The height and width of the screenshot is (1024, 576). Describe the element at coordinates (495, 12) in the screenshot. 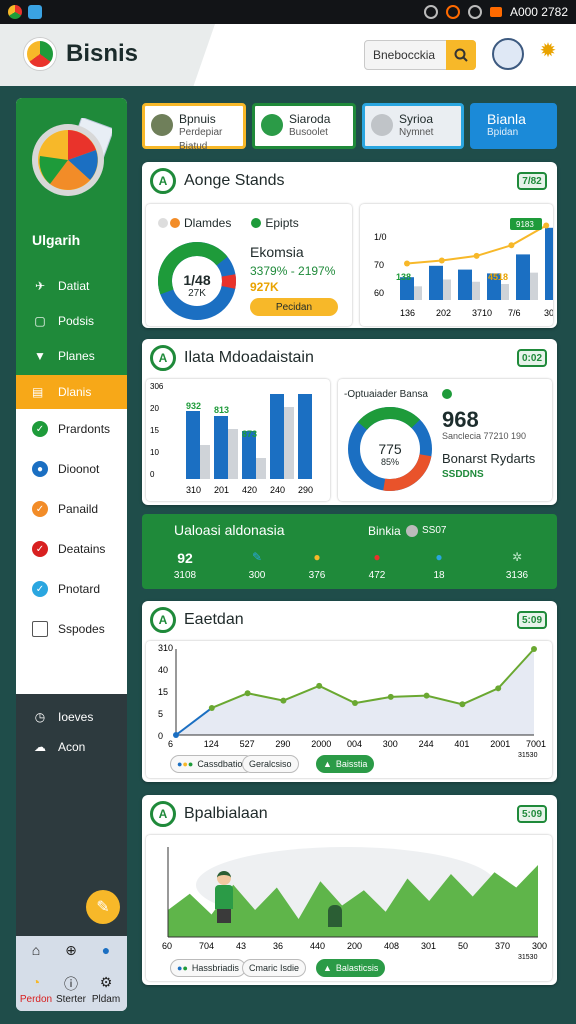

I see `badge-icon` at that location.